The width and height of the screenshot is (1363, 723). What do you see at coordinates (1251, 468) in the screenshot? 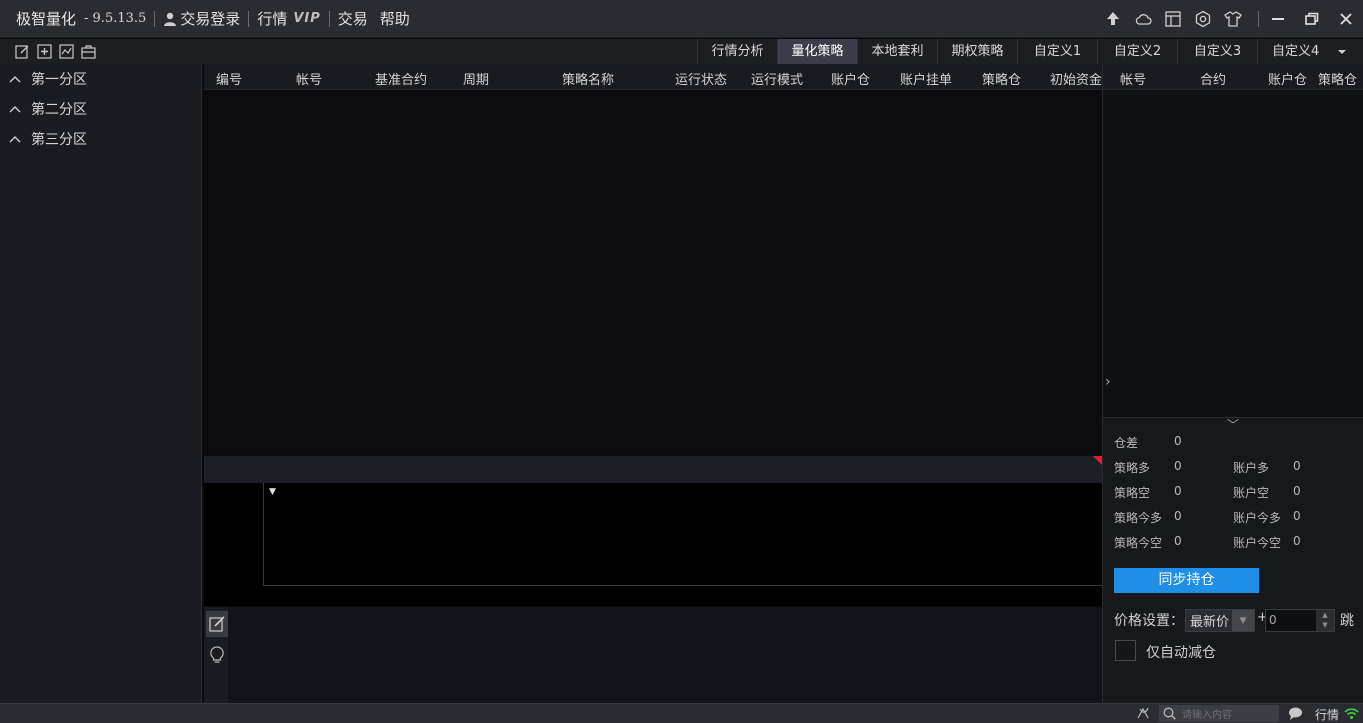
I see `stat-label: 账户多` at bounding box center [1251, 468].